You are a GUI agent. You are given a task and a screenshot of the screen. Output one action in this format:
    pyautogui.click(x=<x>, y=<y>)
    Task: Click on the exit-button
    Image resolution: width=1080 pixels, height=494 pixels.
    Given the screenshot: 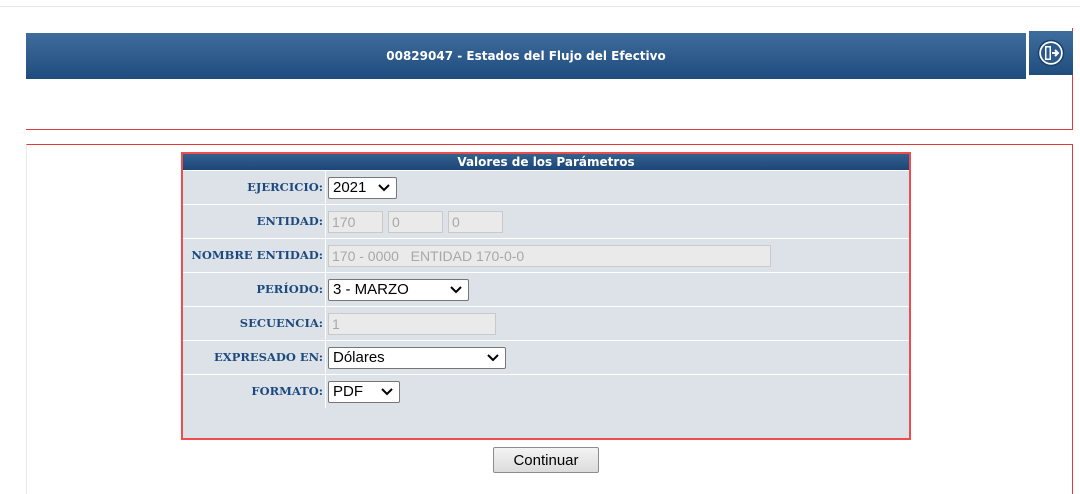 What is the action you would take?
    pyautogui.click(x=1051, y=53)
    